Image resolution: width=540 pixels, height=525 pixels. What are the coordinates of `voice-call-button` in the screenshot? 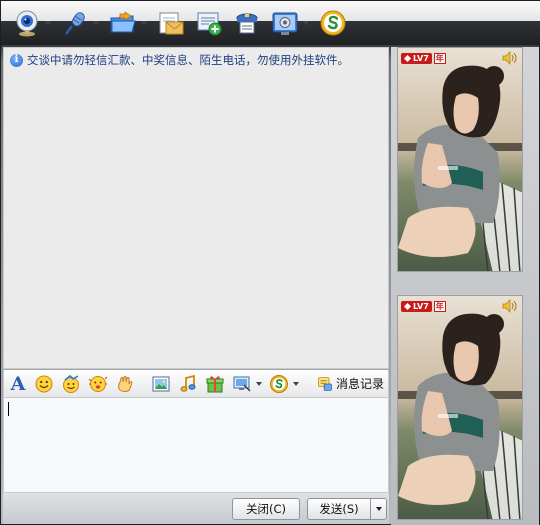 It's located at (80, 23).